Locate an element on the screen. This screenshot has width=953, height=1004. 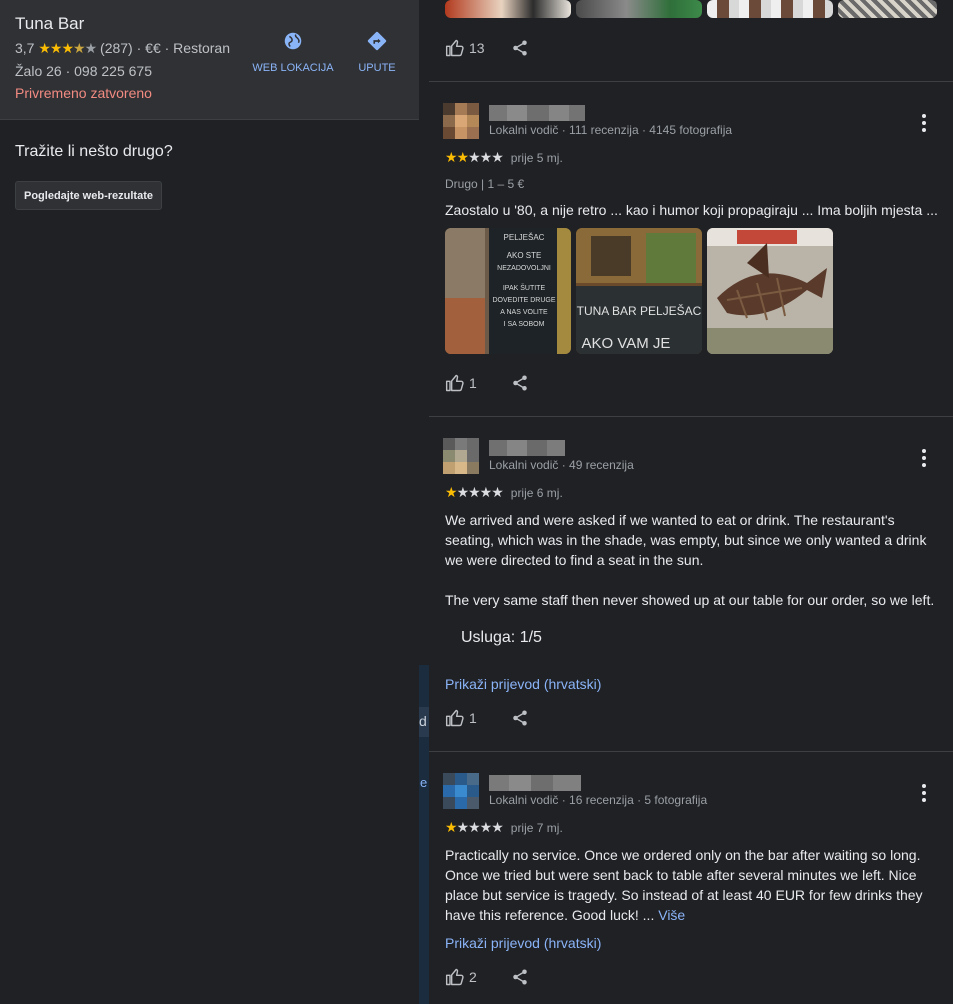
review-rating: ★★★★★ prije 6 mj. is located at coordinates (504, 492).